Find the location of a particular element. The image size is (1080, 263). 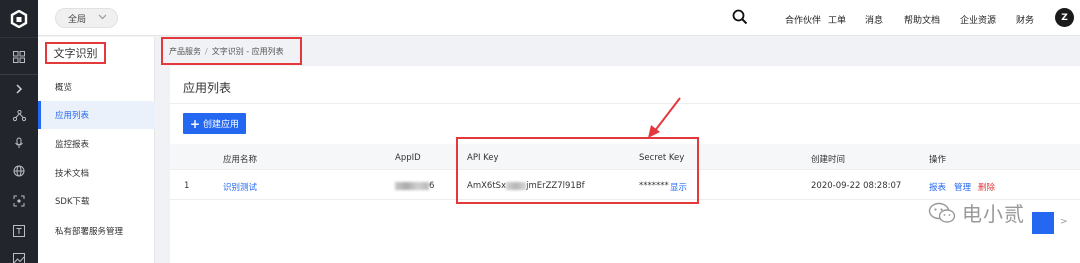

nav-enterprise-resources: 企业资源 is located at coordinates (978, 19).